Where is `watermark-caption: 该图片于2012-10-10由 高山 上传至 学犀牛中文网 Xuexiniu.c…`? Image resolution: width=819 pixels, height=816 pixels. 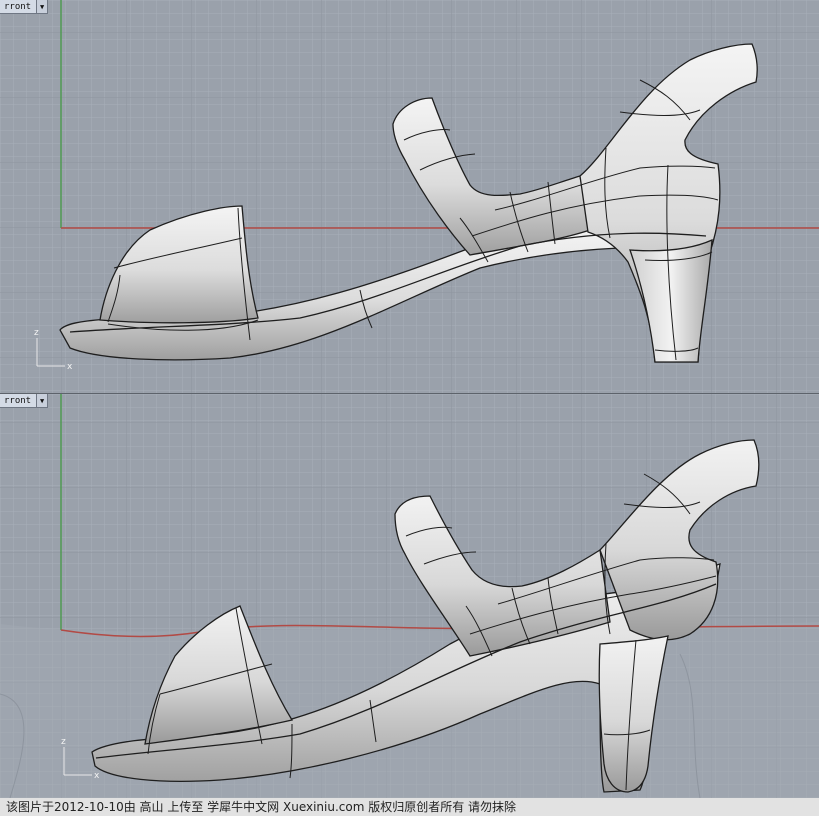 watermark-caption: 该图片于2012-10-10由 高山 上传至 学犀牛中文网 Xuexiniu.c… is located at coordinates (409, 807).